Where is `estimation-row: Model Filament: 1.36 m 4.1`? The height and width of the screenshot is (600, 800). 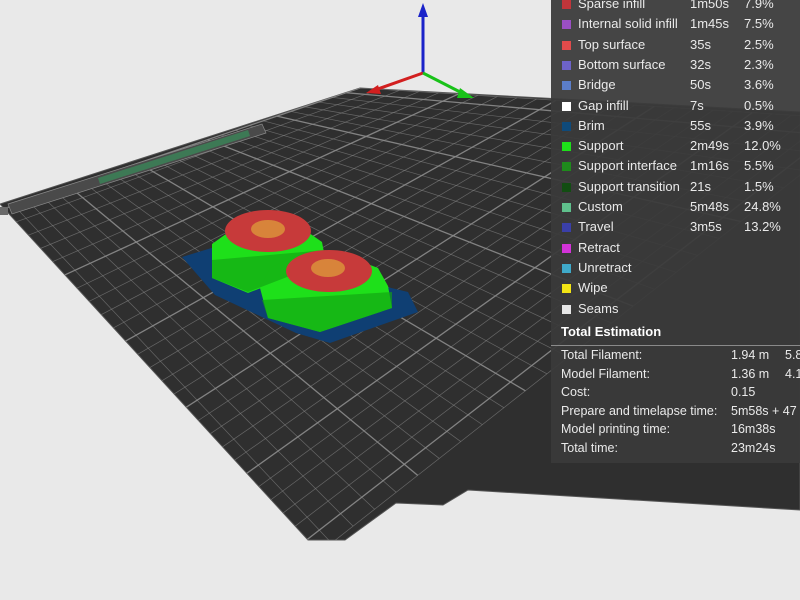
estimation-row: Model Filament: 1.36 m 4.1 is located at coordinates (675, 374).